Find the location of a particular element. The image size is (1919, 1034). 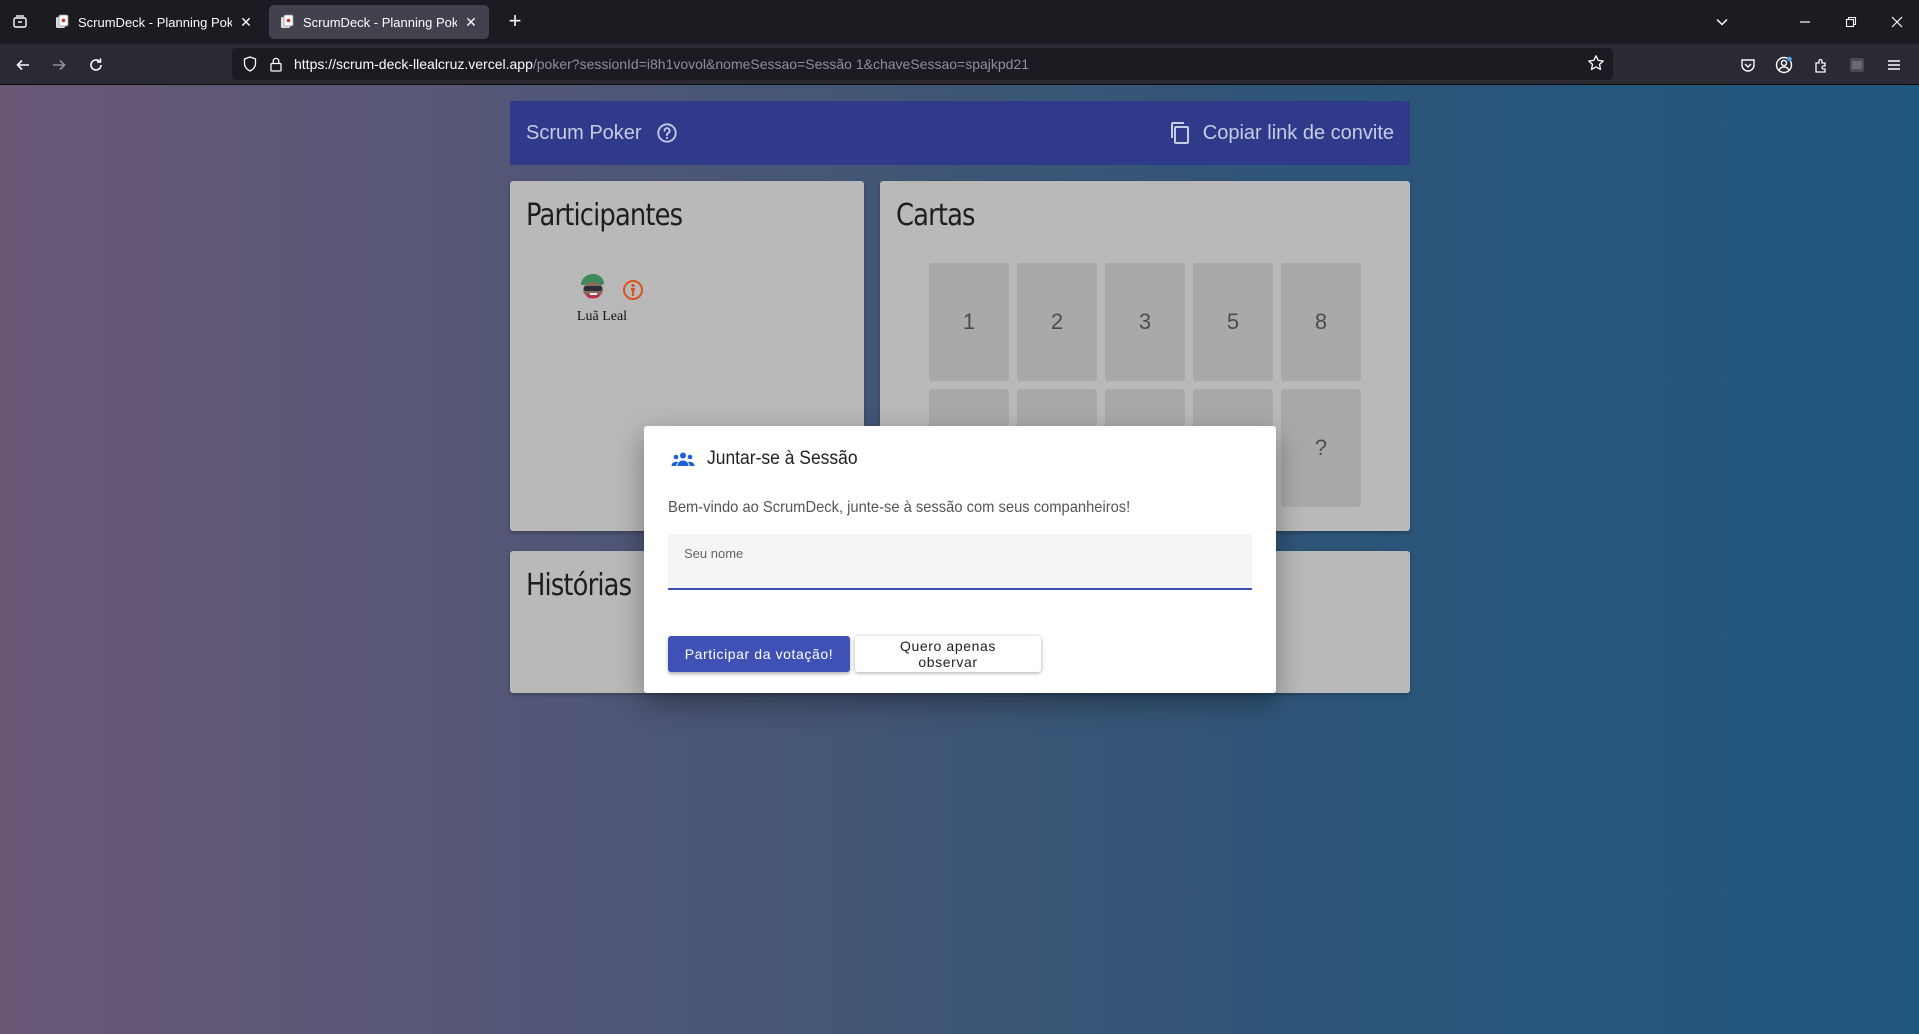

observe-only-button: Quero apenas observar is located at coordinates (948, 654).